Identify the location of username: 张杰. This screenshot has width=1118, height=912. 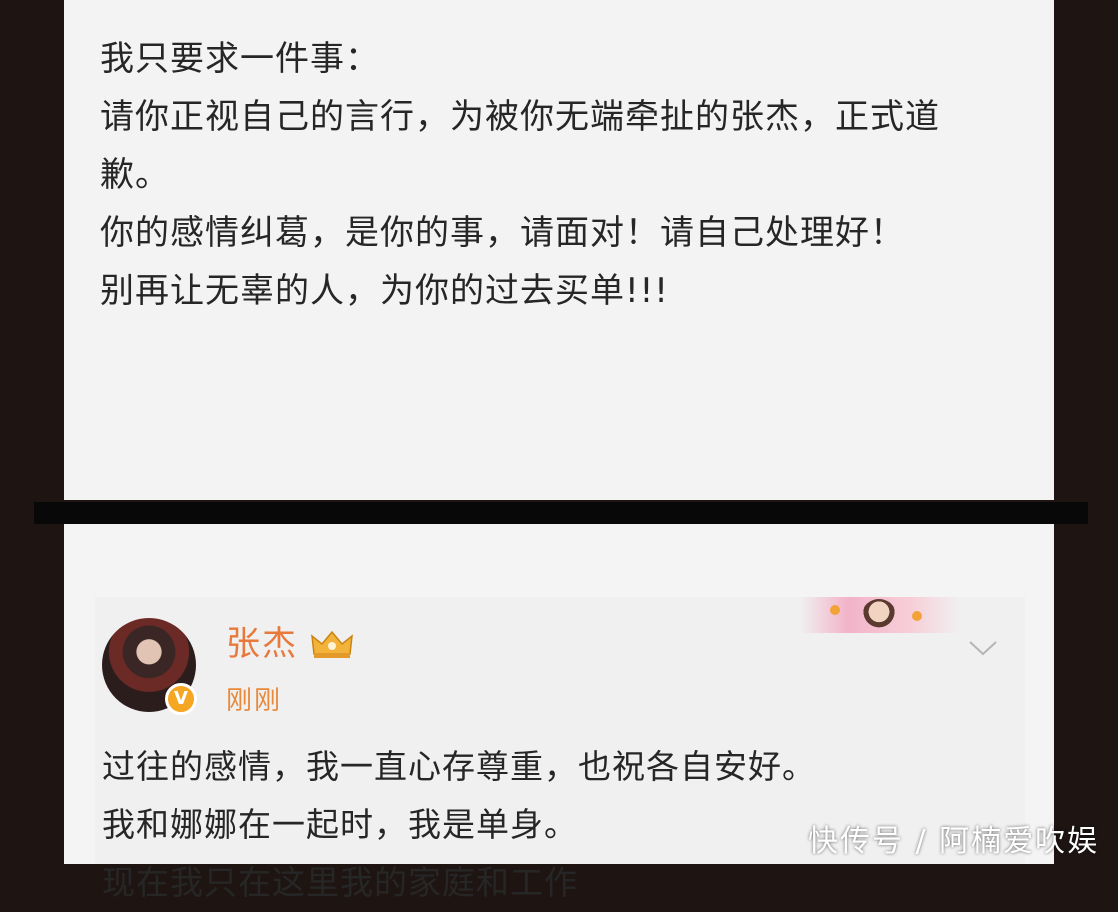
(262, 644).